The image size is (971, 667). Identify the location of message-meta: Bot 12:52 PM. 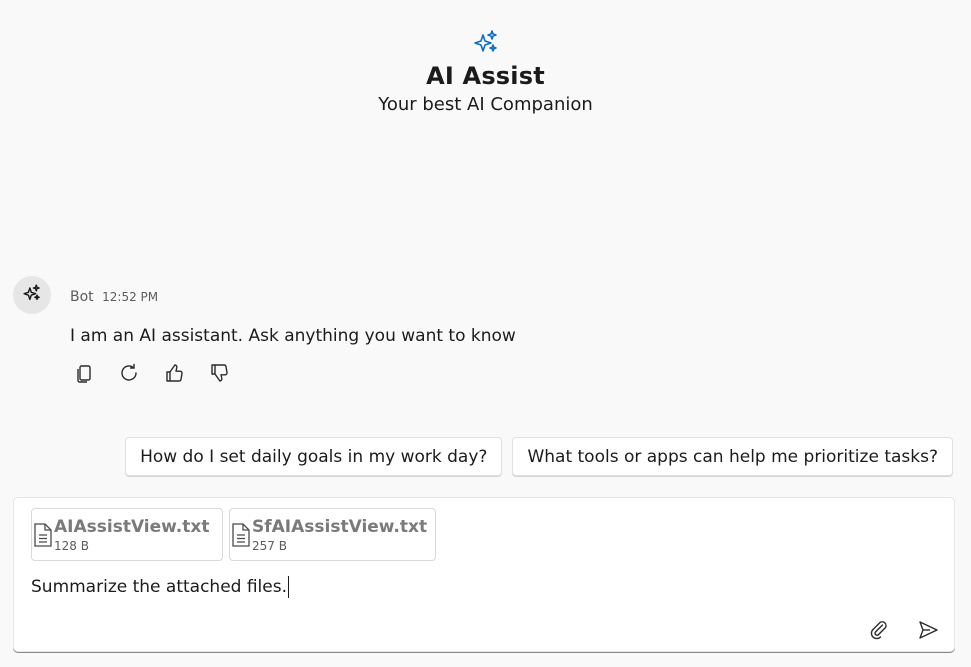
(114, 297).